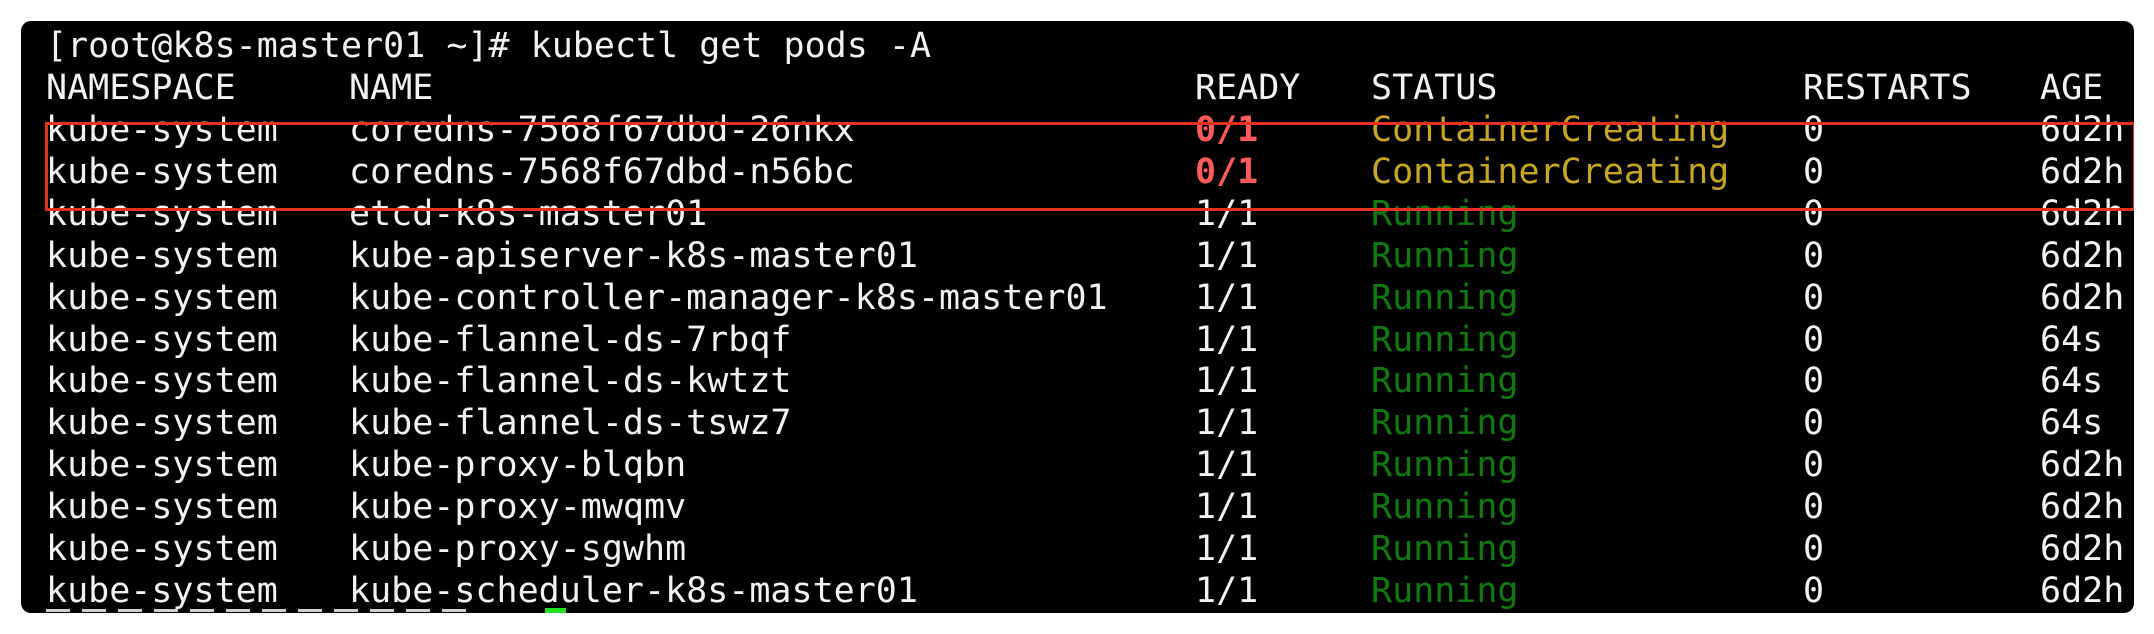 Image resolution: width=2154 pixels, height=634 pixels. I want to click on header-restarts: RESTARTS, so click(1887, 88).